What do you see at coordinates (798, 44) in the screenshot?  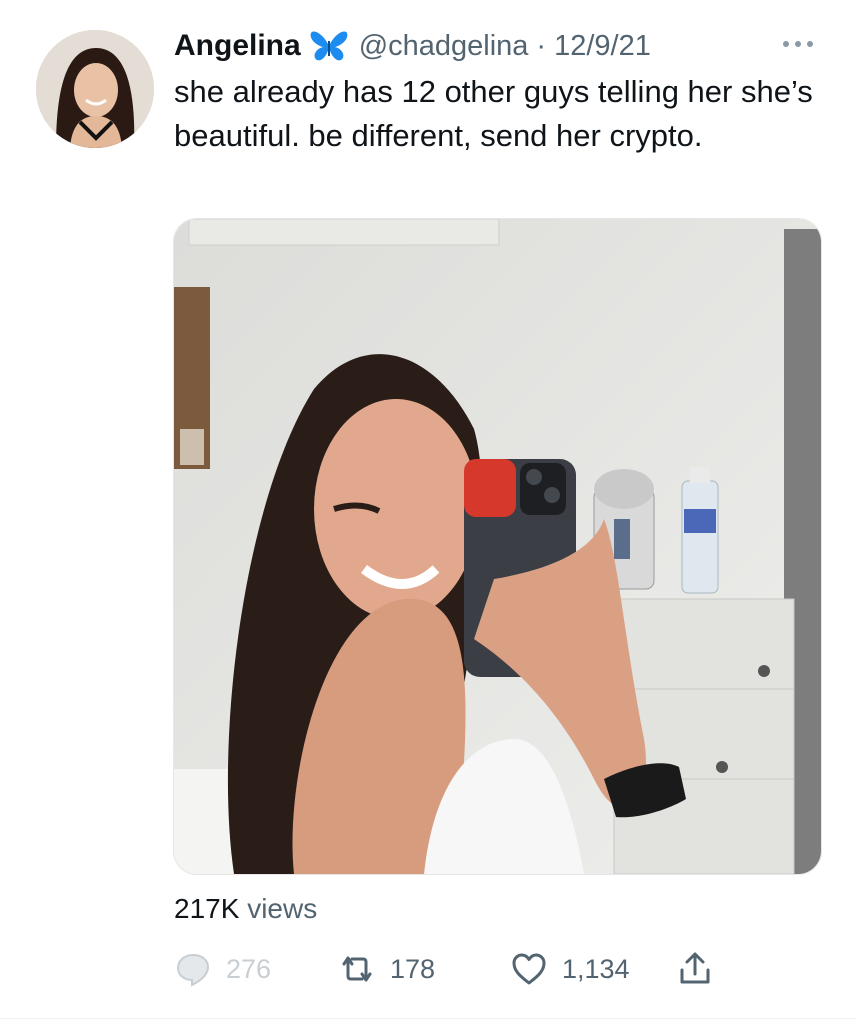 I see `more-icon` at bounding box center [798, 44].